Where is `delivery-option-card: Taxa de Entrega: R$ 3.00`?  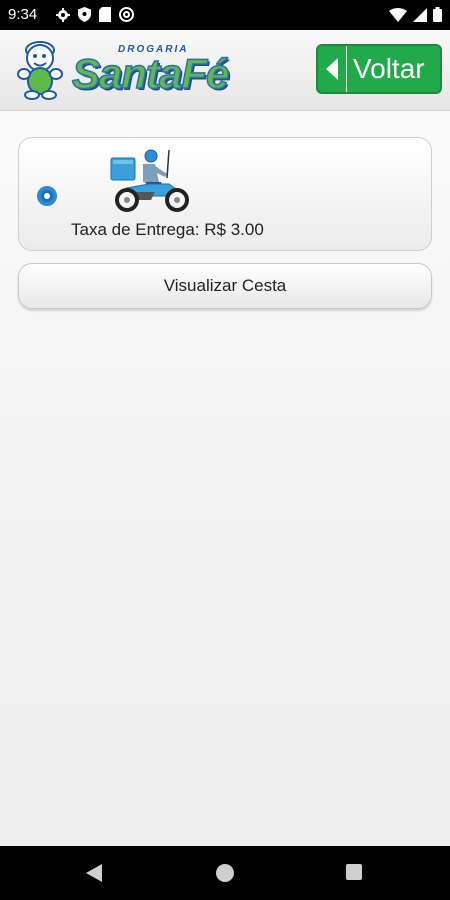
delivery-option-card: Taxa de Entrega: R$ 3.00 is located at coordinates (225, 194).